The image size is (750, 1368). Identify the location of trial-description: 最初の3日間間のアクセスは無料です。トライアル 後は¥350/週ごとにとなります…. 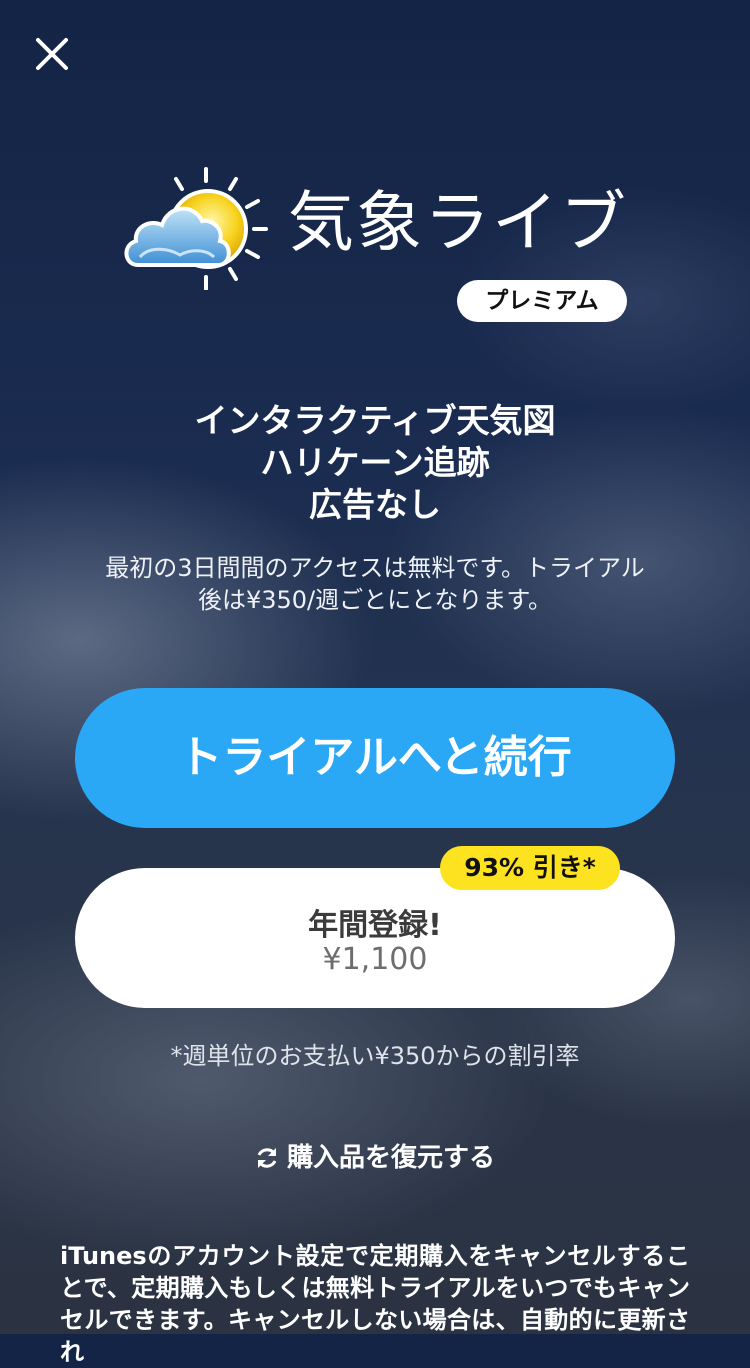
(375, 584).